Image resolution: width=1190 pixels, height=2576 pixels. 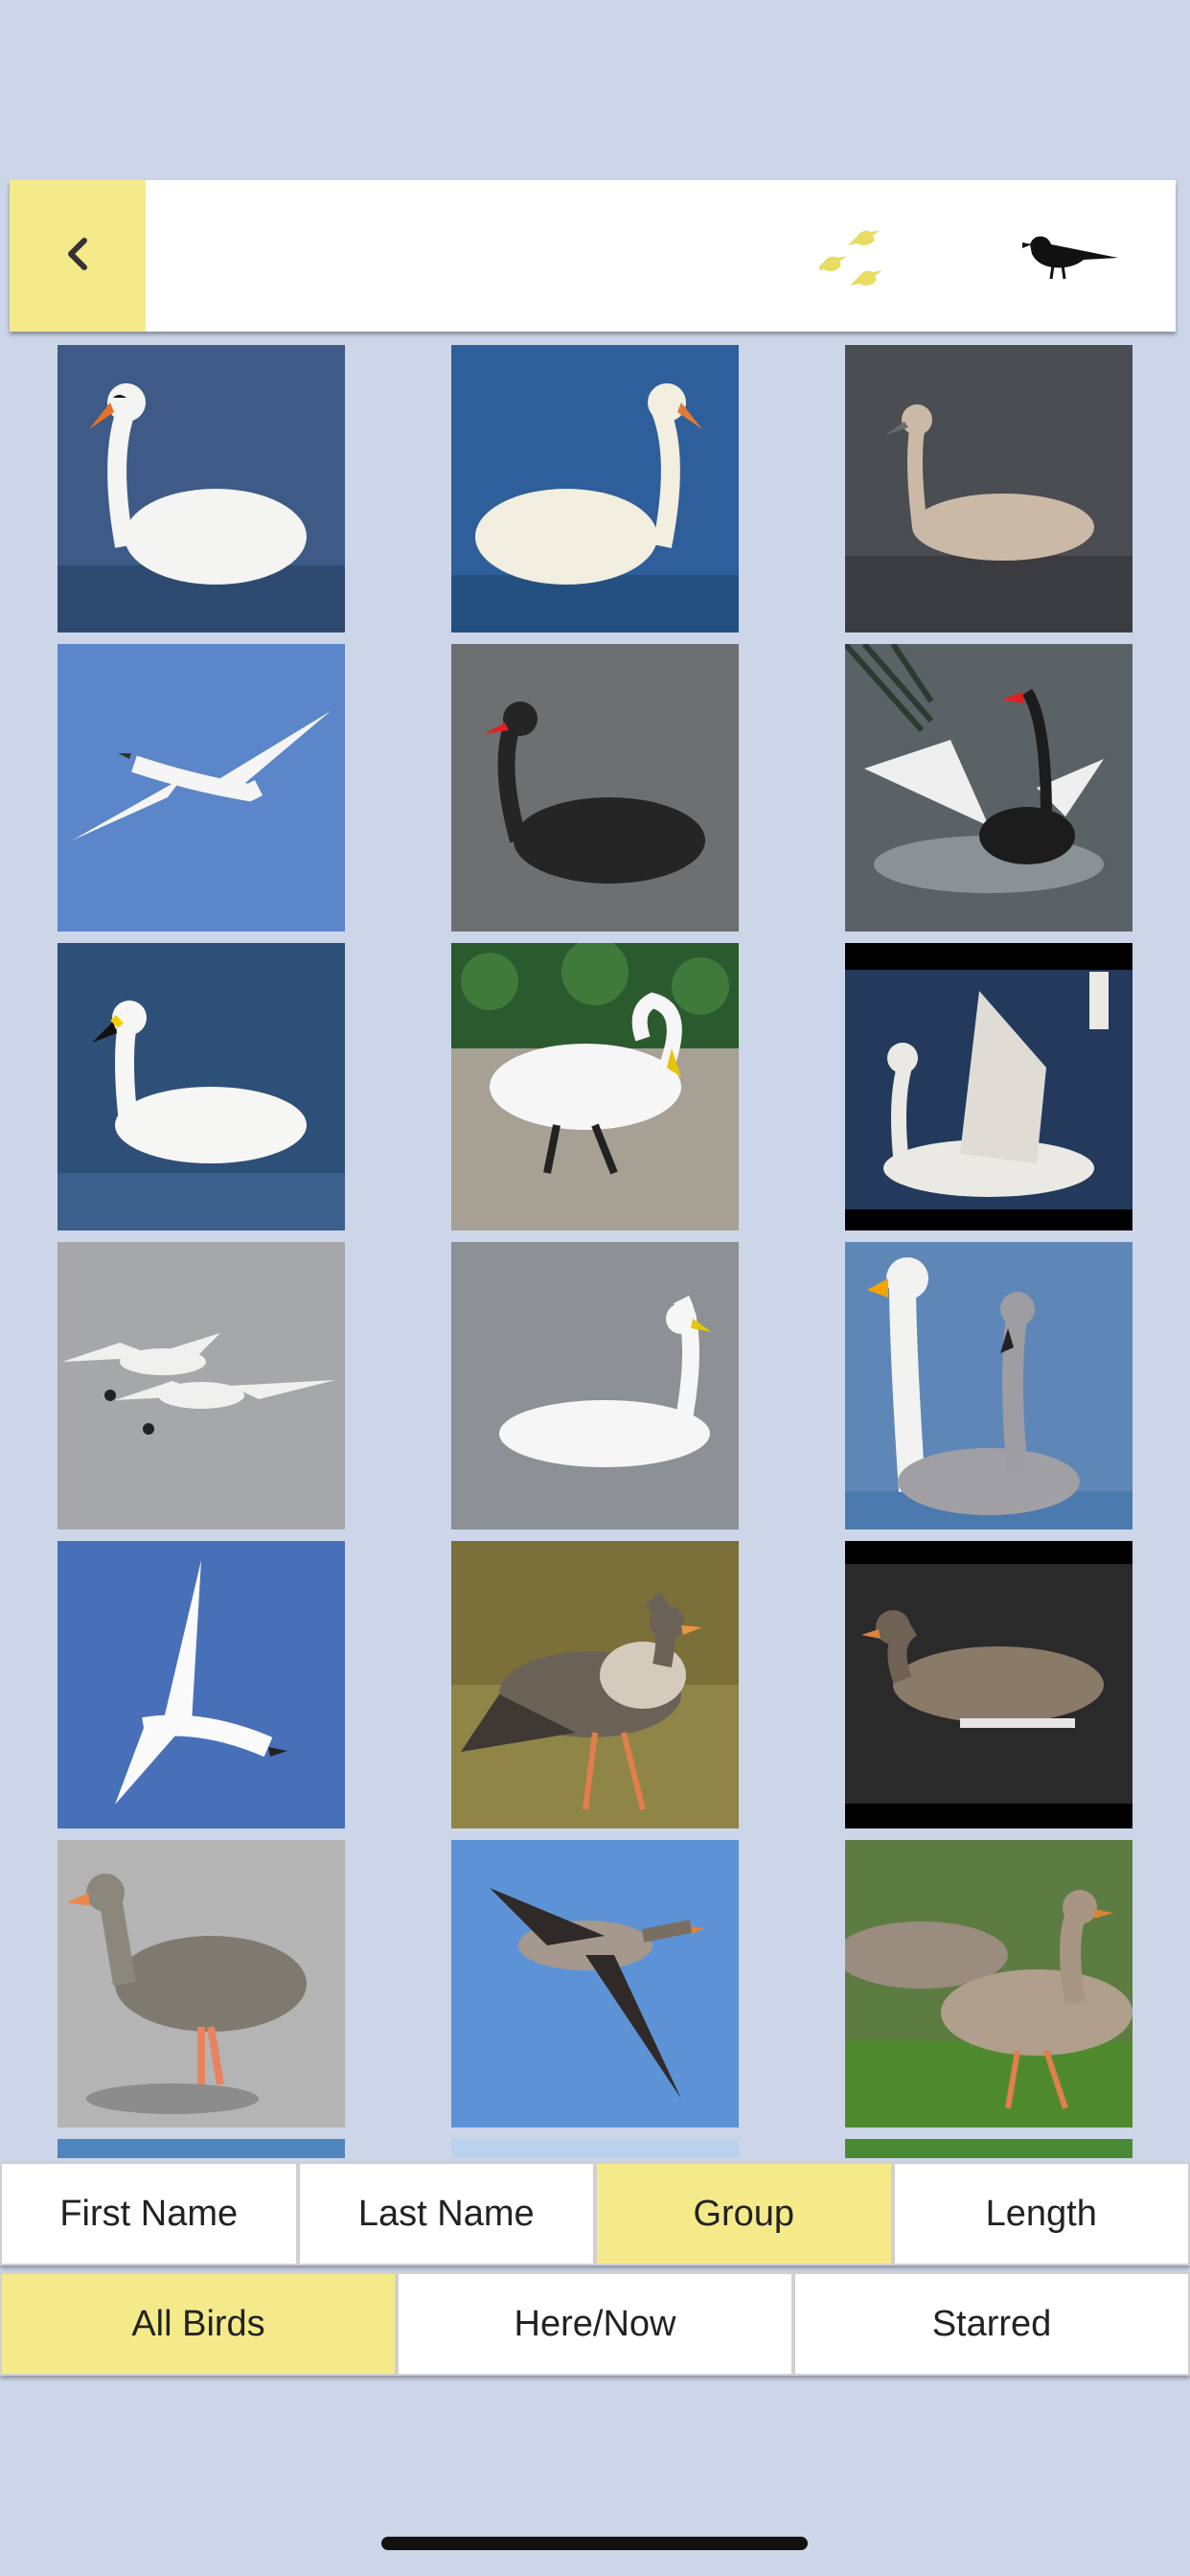 What do you see at coordinates (594, 2543) in the screenshot?
I see `home-indicator` at bounding box center [594, 2543].